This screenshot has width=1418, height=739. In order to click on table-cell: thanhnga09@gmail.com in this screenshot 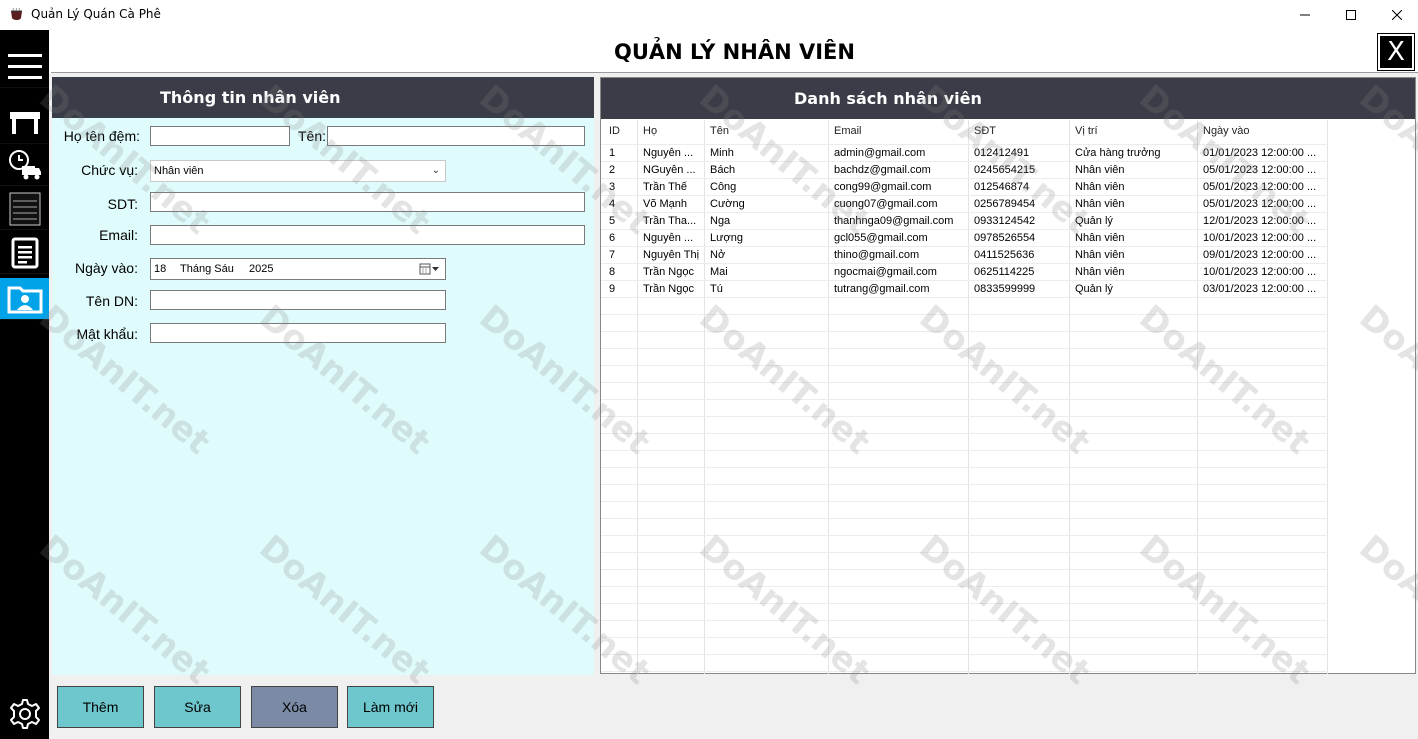, I will do `click(894, 221)`.